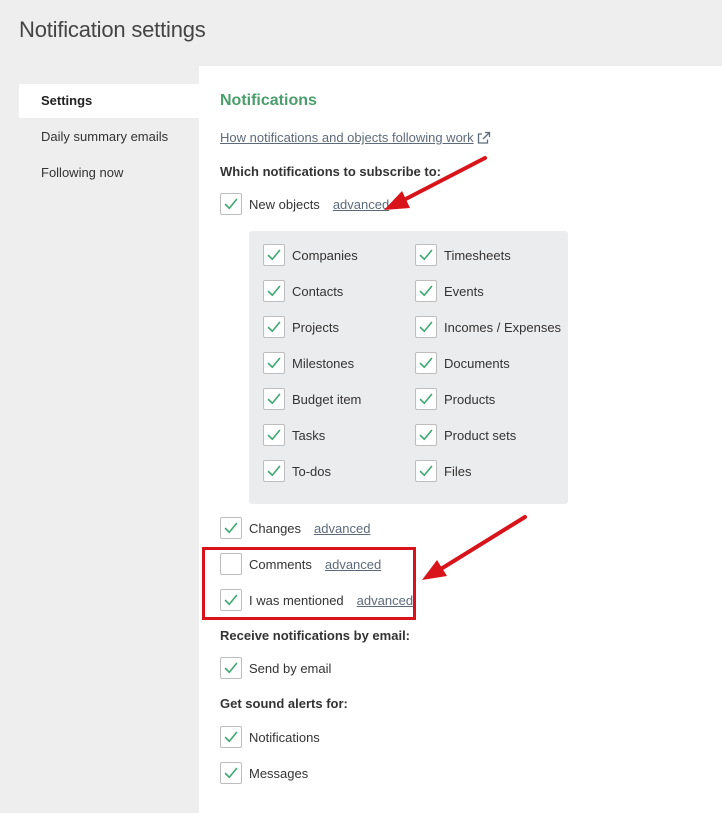 The width and height of the screenshot is (722, 813). I want to click on option-sound-messages: Messages, so click(264, 773).